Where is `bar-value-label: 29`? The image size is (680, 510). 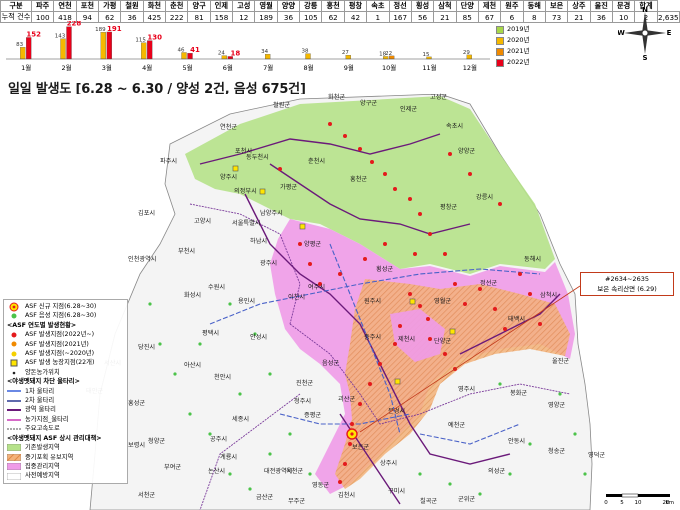 bar-value-label: 29 is located at coordinates (466, 53).